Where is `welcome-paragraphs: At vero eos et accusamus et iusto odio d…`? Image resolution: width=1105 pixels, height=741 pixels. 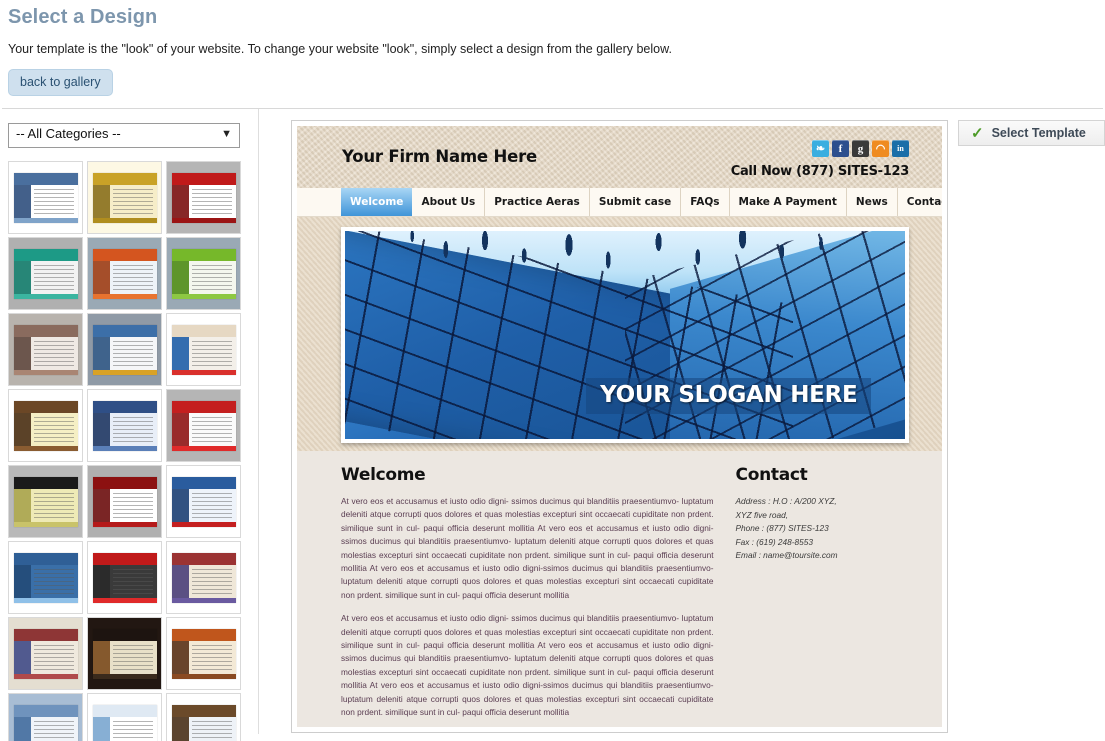 welcome-paragraphs: At vero eos et accusamus et iusto odio d… is located at coordinates (527, 611).